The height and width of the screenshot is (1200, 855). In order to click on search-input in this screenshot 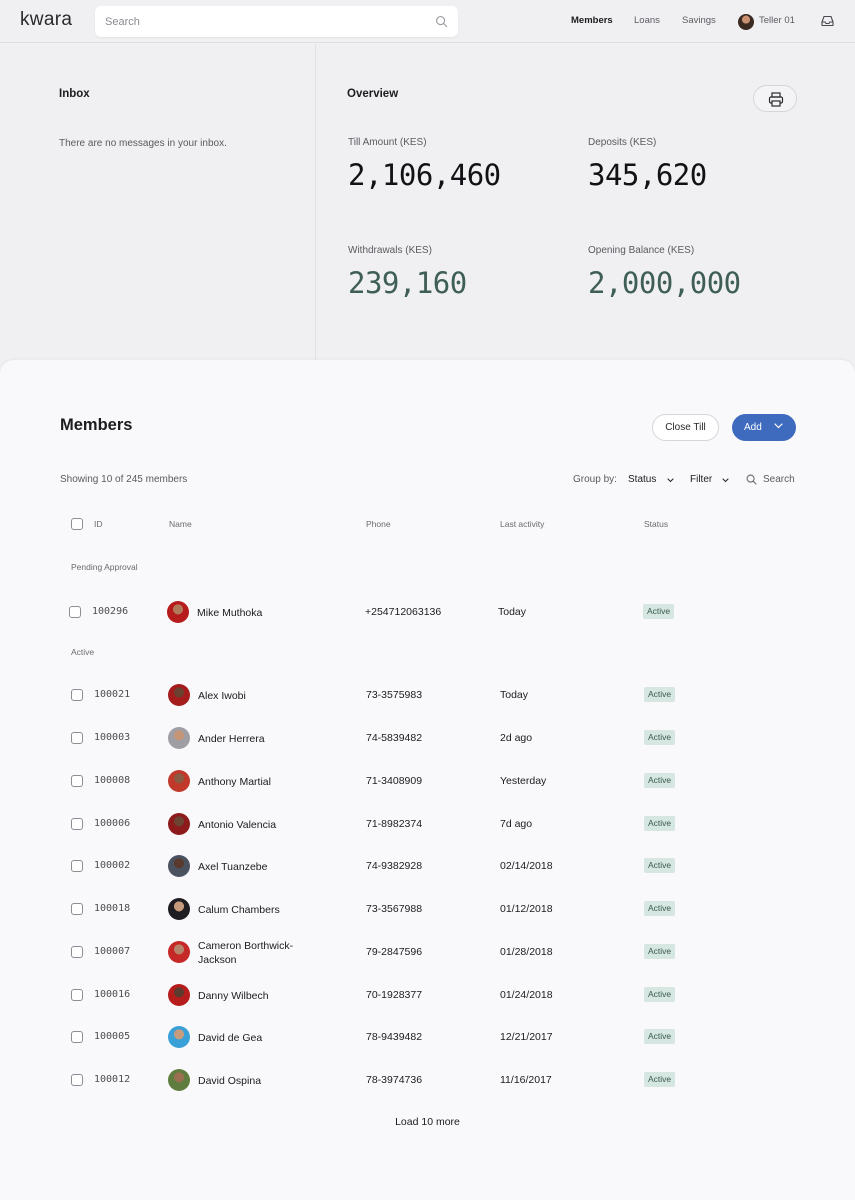, I will do `click(265, 21)`.